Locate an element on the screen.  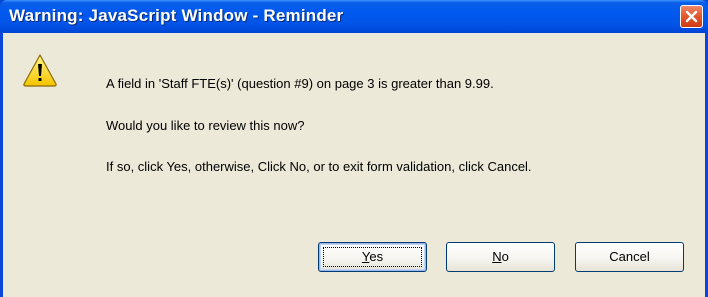
message-line-2: Would you like to review this now? is located at coordinates (205, 125).